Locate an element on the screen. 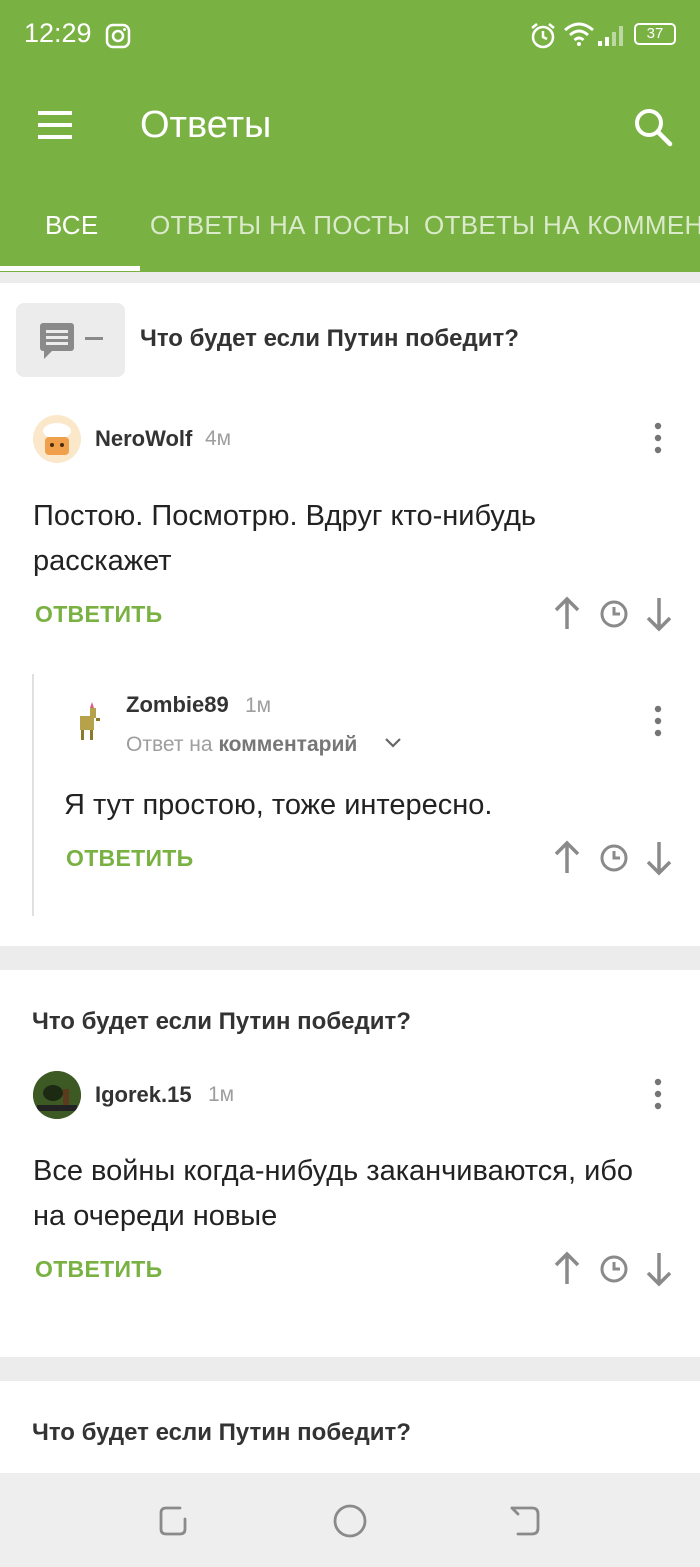 The image size is (700, 1567). search-icon is located at coordinates (653, 127).